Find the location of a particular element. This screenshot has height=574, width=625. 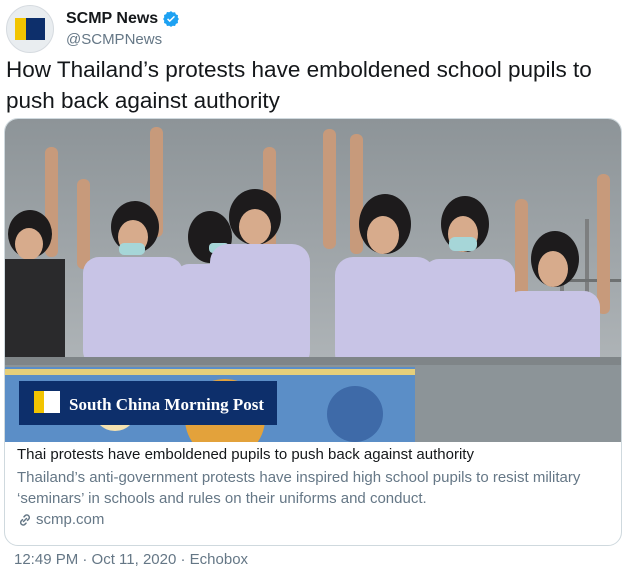

scmp-logo-icon is located at coordinates (30, 29).